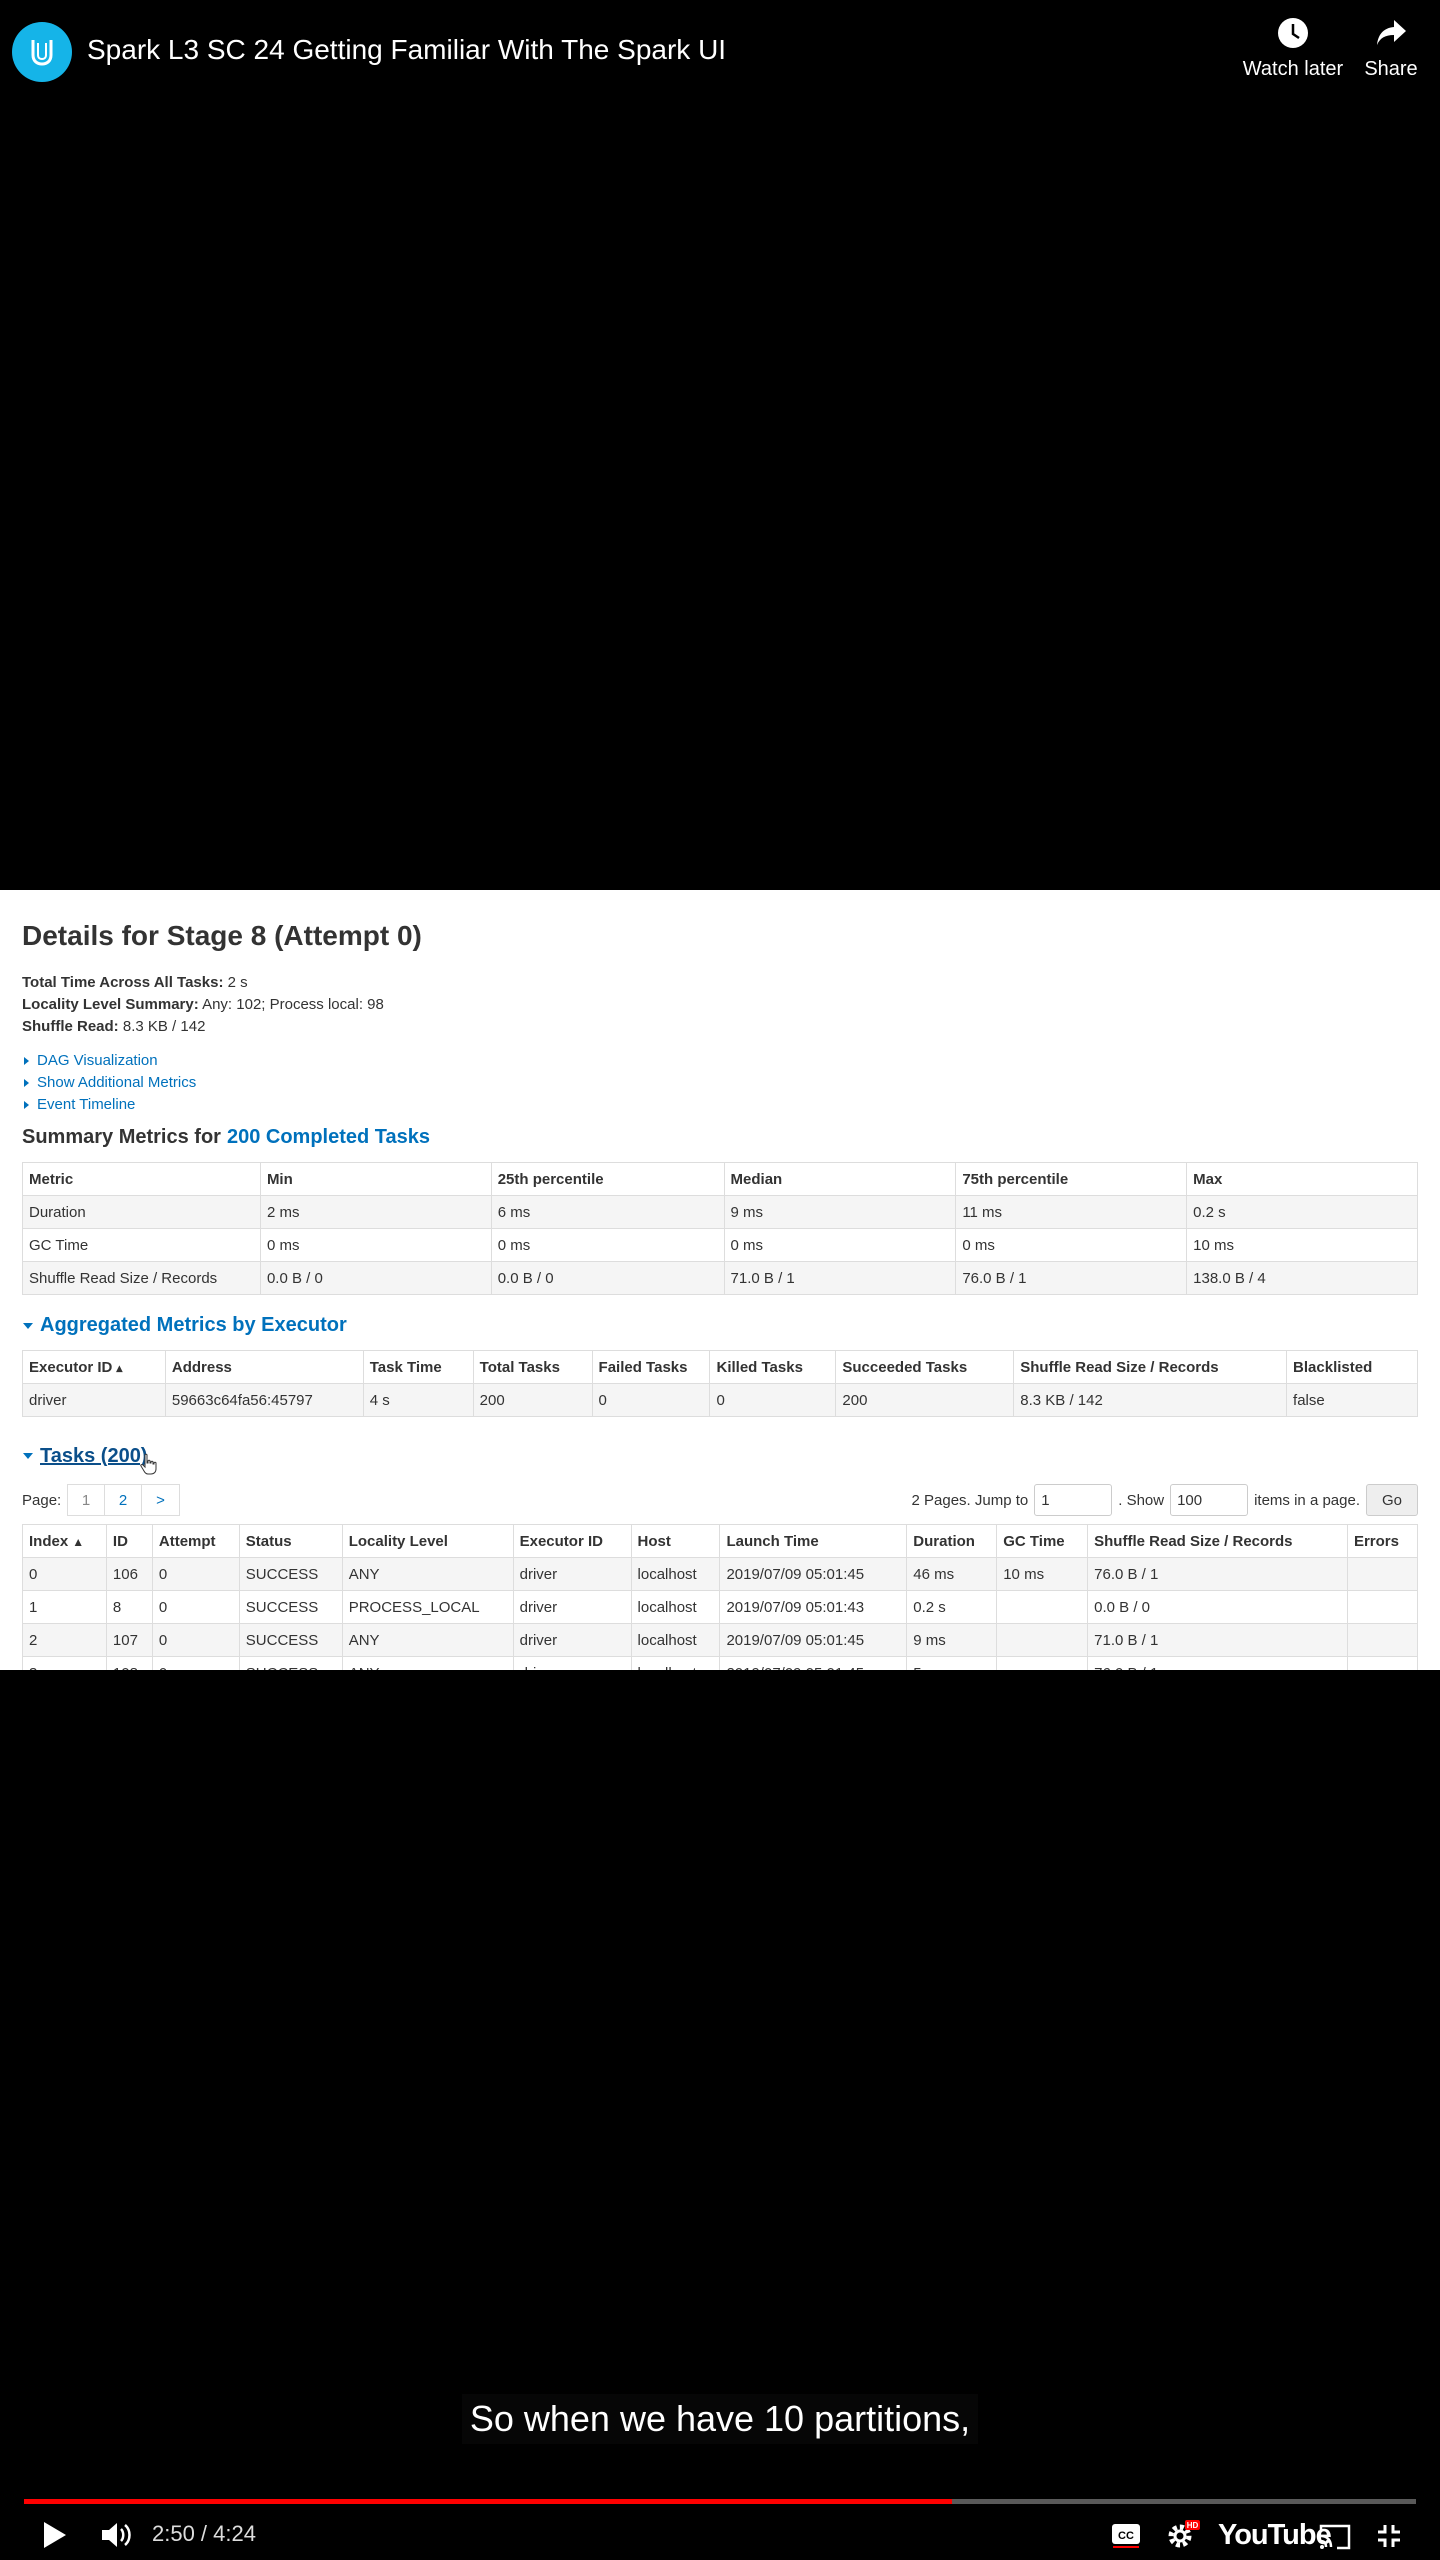  I want to click on channel-logo, so click(42, 52).